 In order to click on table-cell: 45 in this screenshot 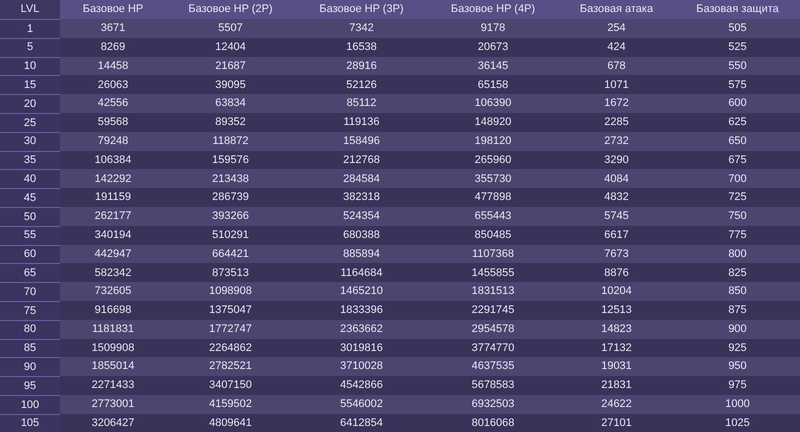, I will do `click(30, 197)`.